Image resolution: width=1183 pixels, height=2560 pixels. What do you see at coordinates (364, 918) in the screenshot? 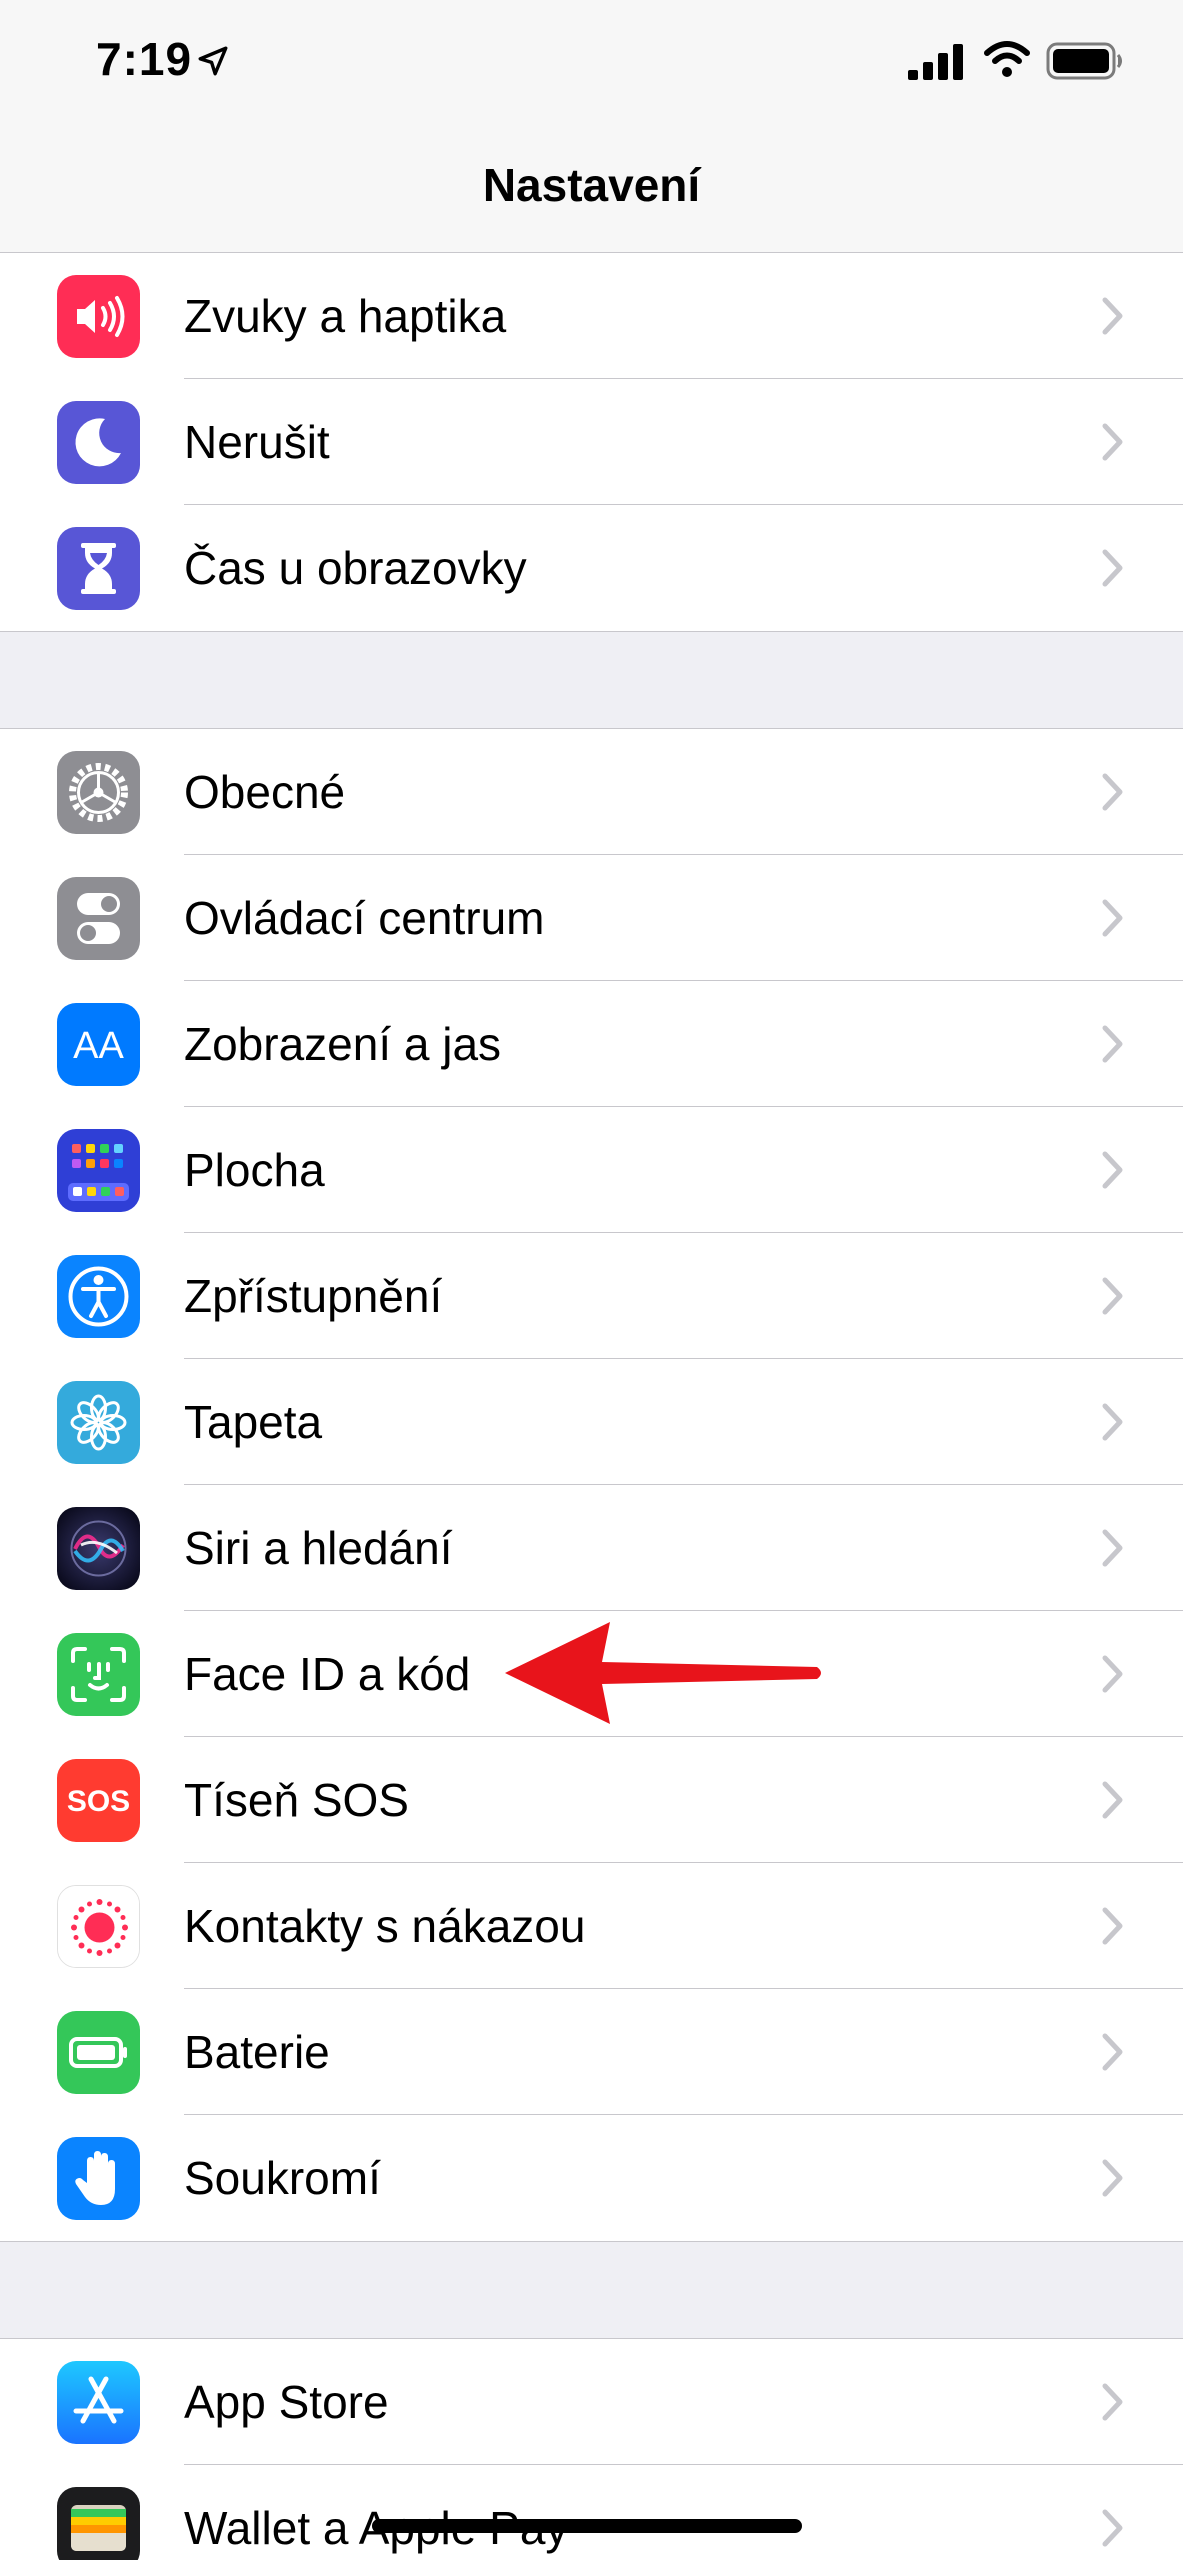
I see `settings-row-label: Ovládací centrum` at bounding box center [364, 918].